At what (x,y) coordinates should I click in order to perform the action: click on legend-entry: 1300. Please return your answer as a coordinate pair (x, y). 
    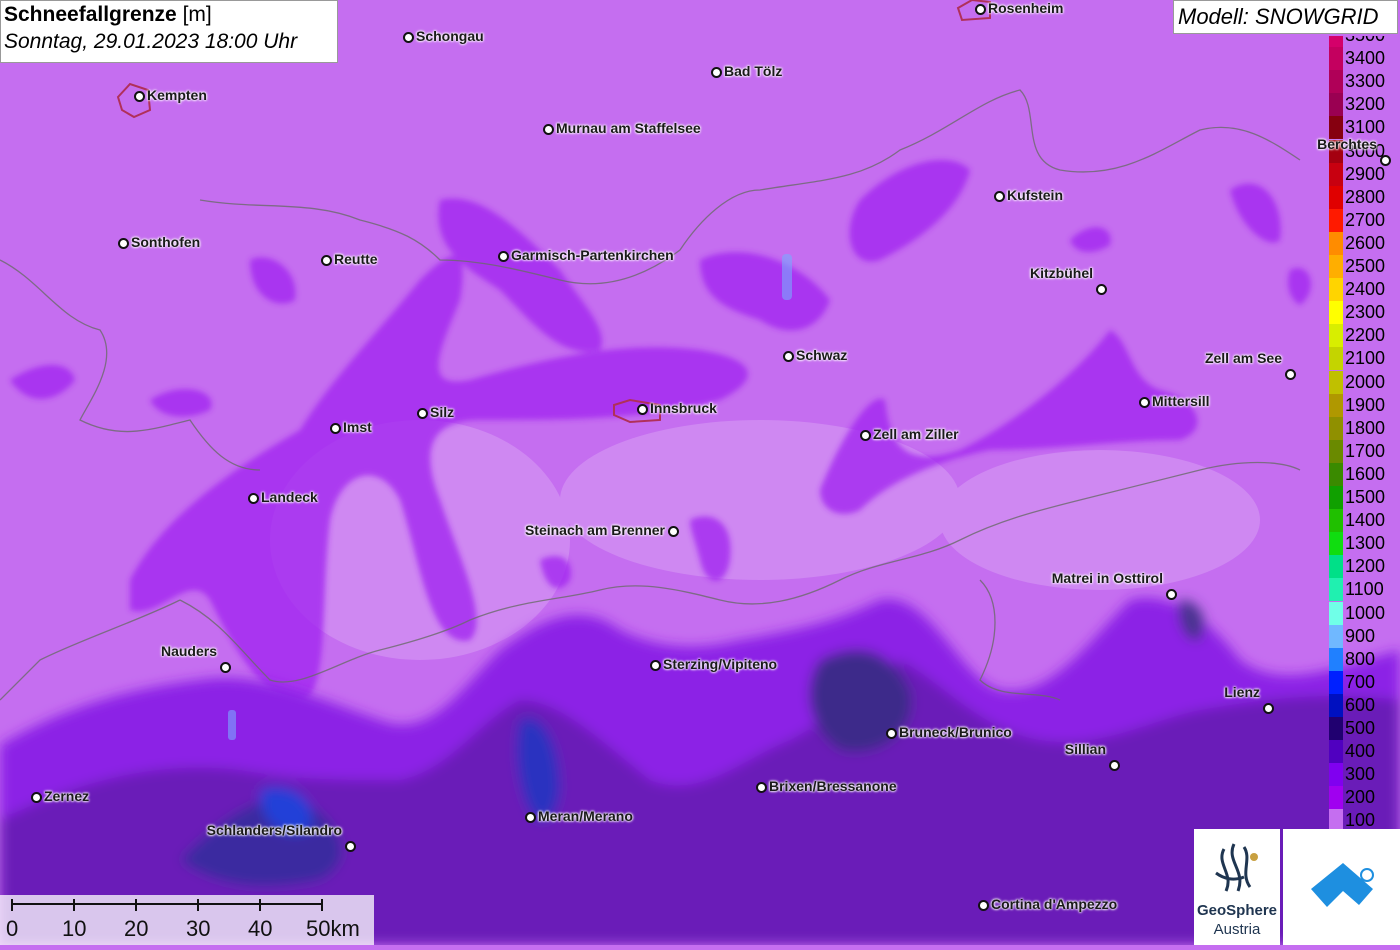
    Looking at the image, I should click on (1364, 544).